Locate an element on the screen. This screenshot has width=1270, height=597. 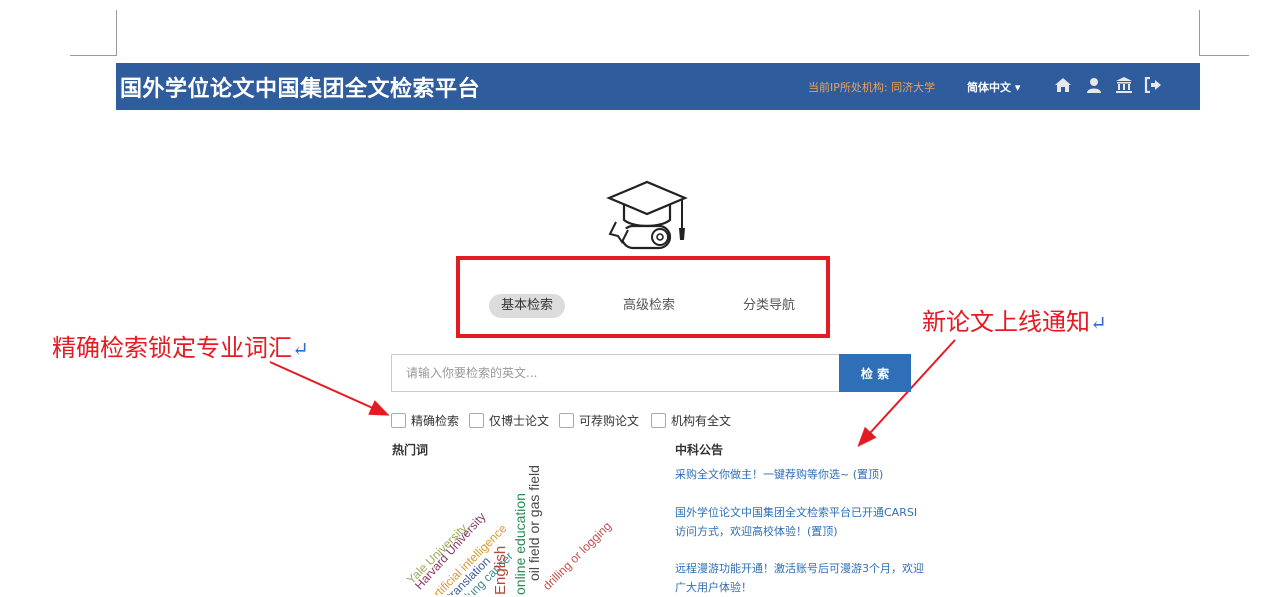
search-input is located at coordinates (615, 373).